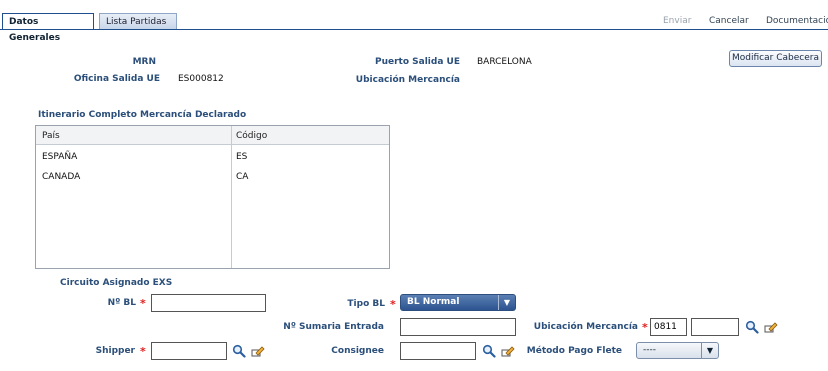  Describe the element at coordinates (407, 80) in the screenshot. I see `ubicacion-mercancia-label: Ubicación Mercancía` at that location.